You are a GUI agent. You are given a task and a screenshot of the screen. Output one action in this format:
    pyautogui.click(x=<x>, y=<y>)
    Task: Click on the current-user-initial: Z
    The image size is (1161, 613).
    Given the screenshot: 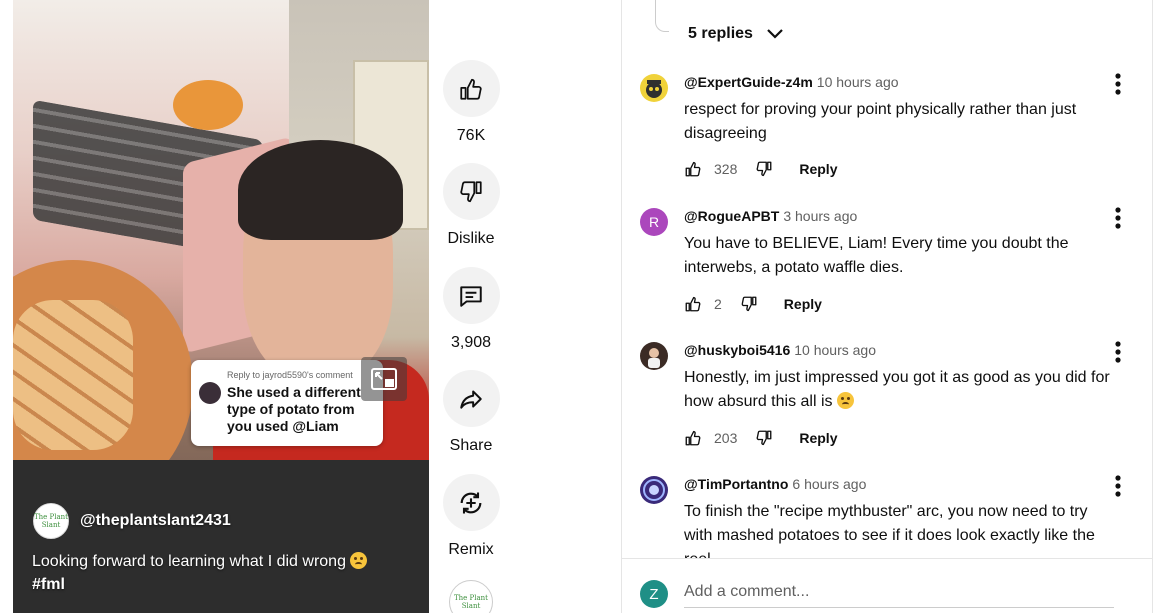 What is the action you would take?
    pyautogui.click(x=654, y=594)
    